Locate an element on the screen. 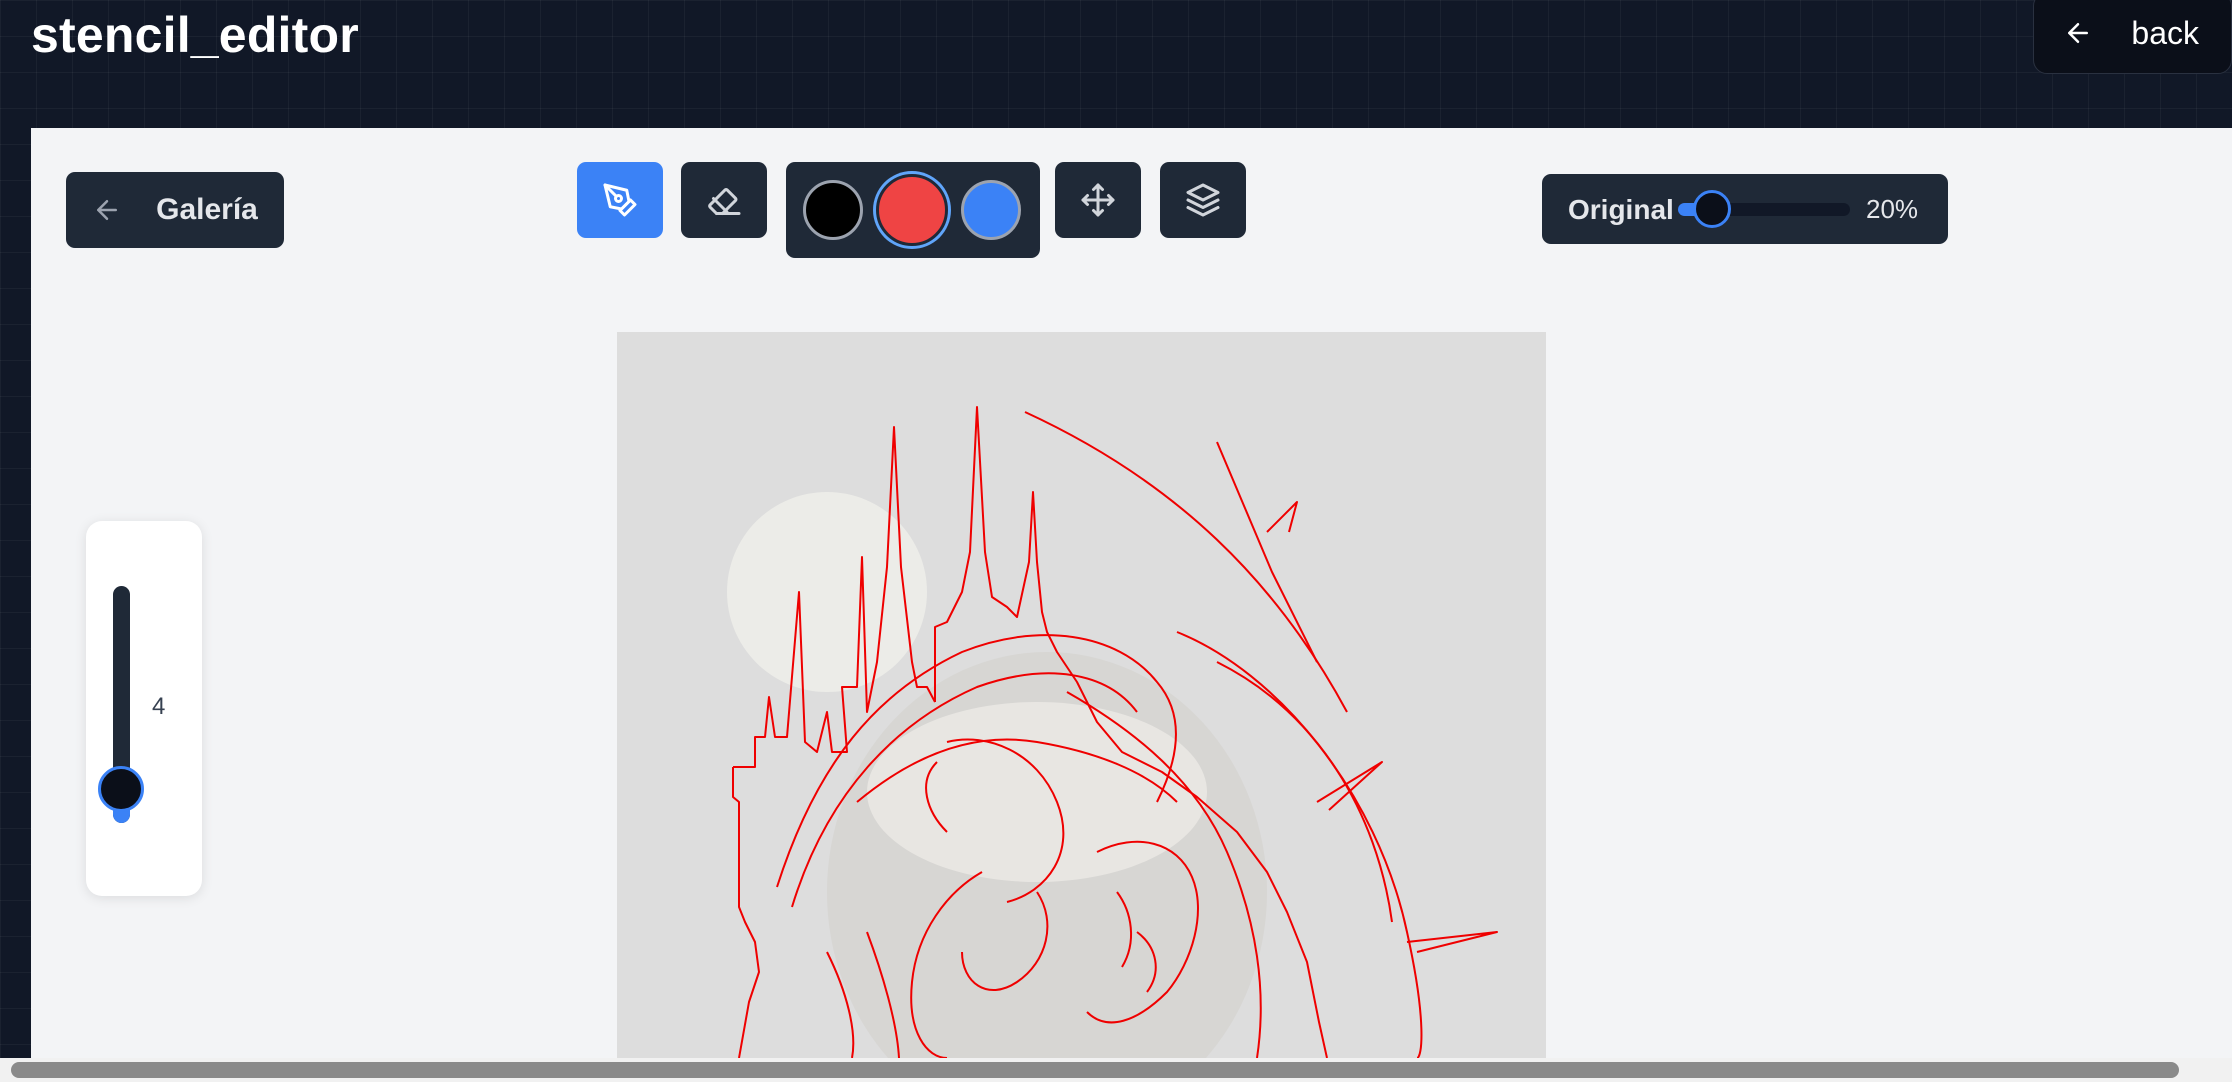 The image size is (2232, 1082). original-opacity-slider is located at coordinates (1764, 209).